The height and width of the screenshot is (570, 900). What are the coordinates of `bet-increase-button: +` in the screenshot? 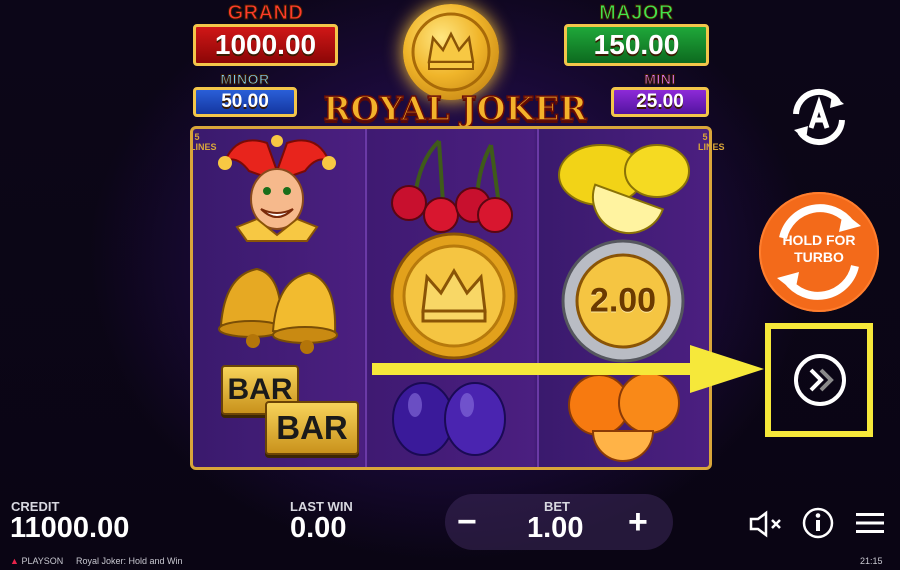 It's located at (638, 522).